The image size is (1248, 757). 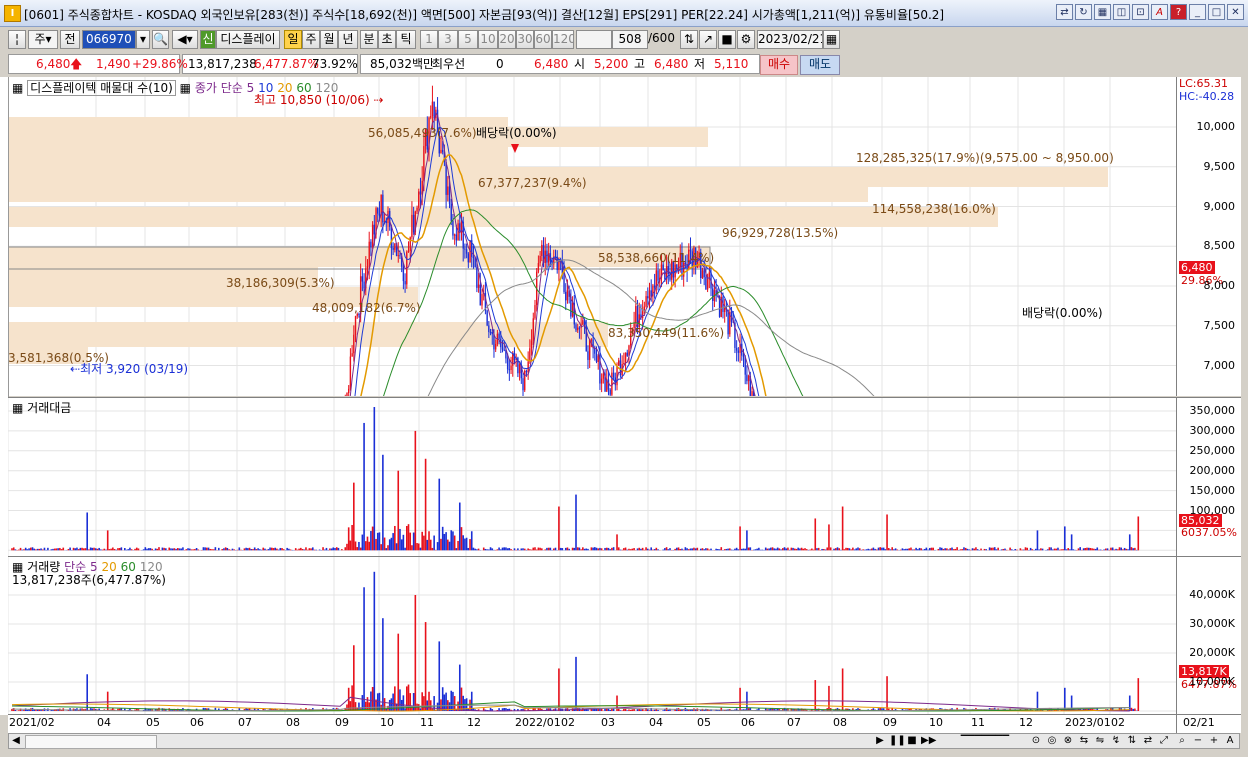 I want to click on period-week: 주, so click(x=311, y=39).